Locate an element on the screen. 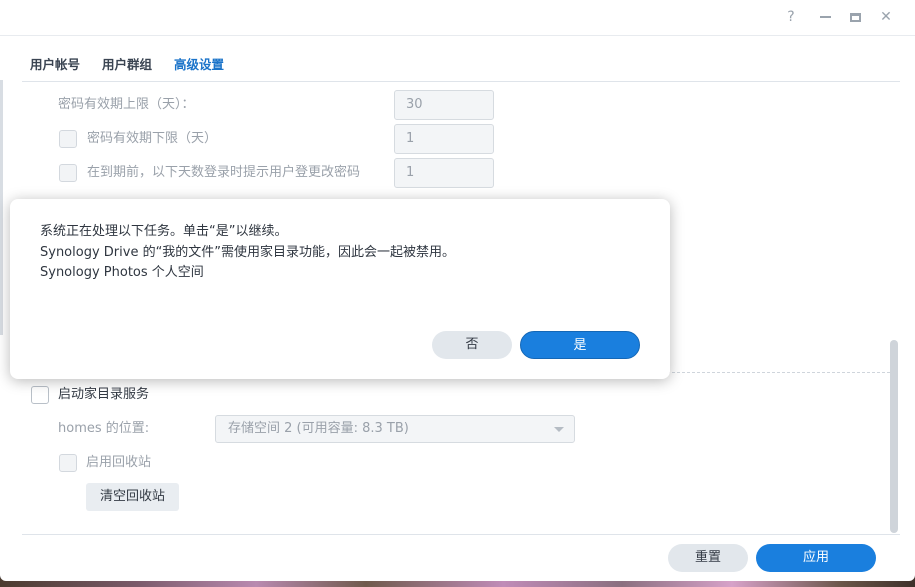  footer: 重置 应用 is located at coordinates (461, 557).